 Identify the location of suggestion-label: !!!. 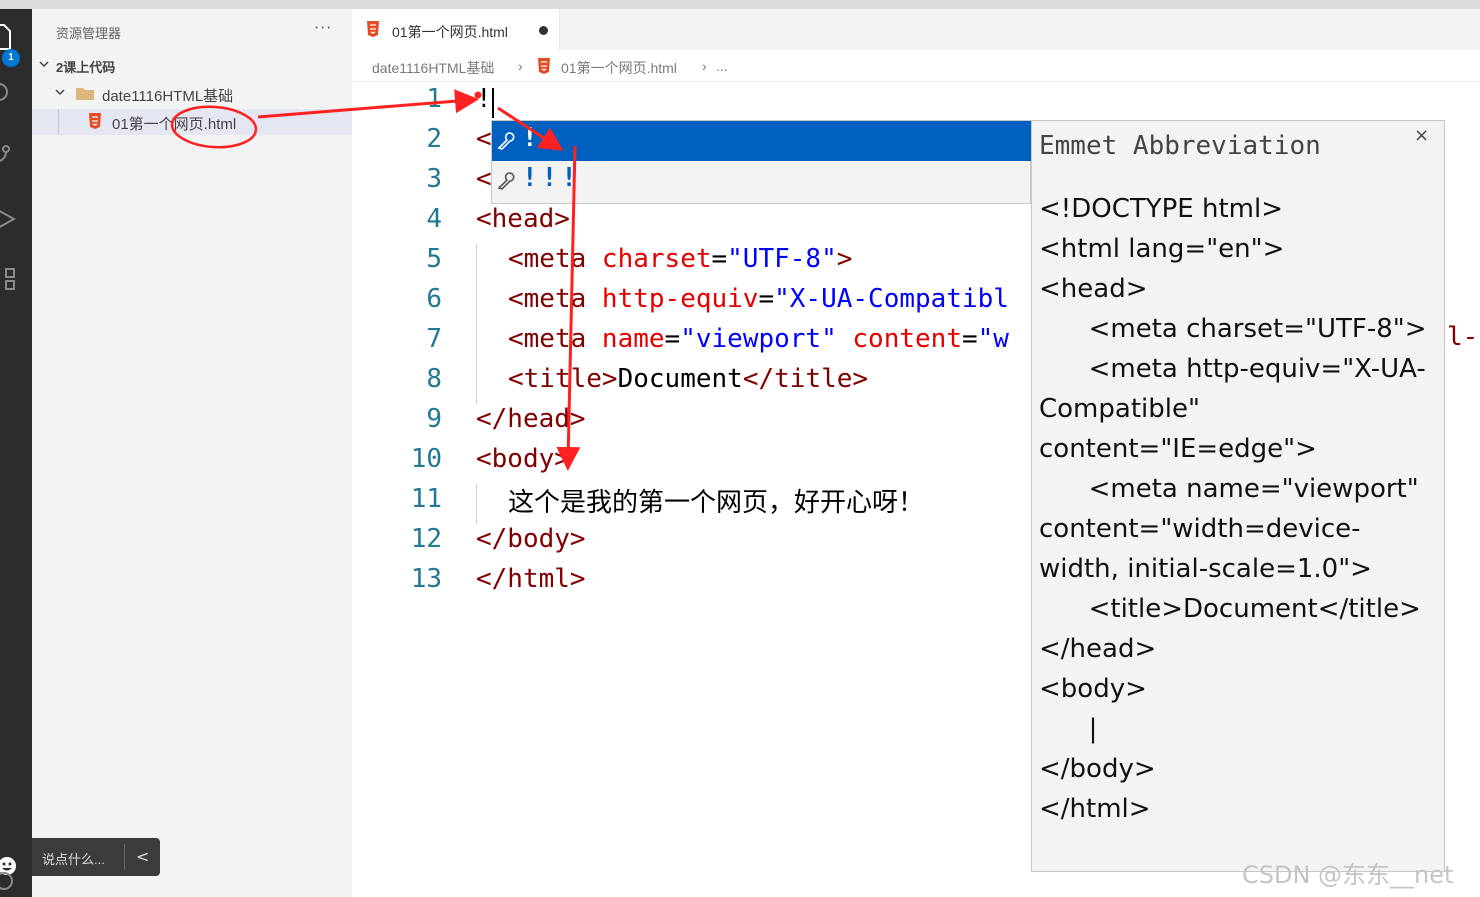
(551, 178).